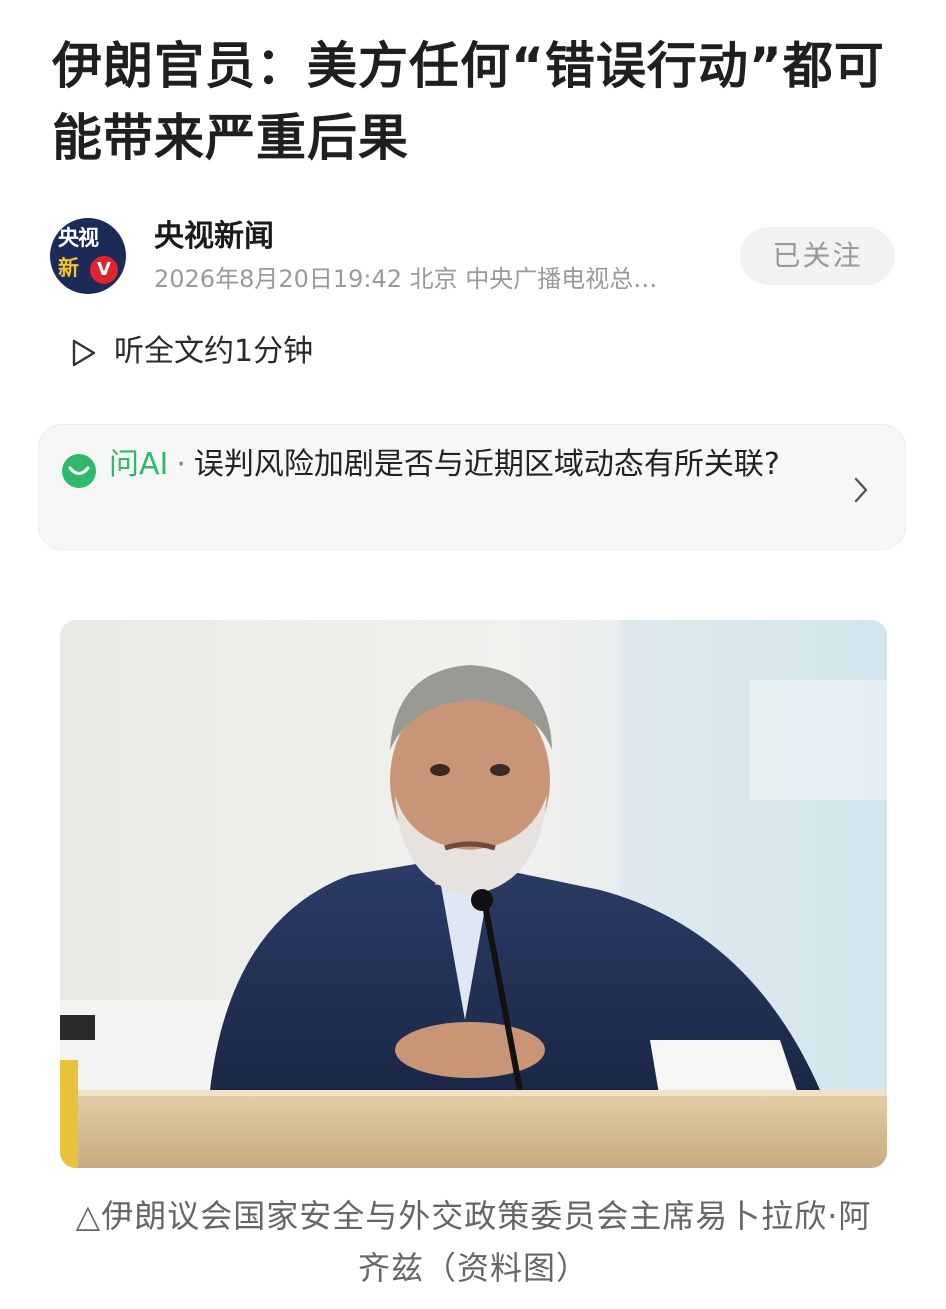  I want to click on follow-button: 已关注, so click(817, 256).